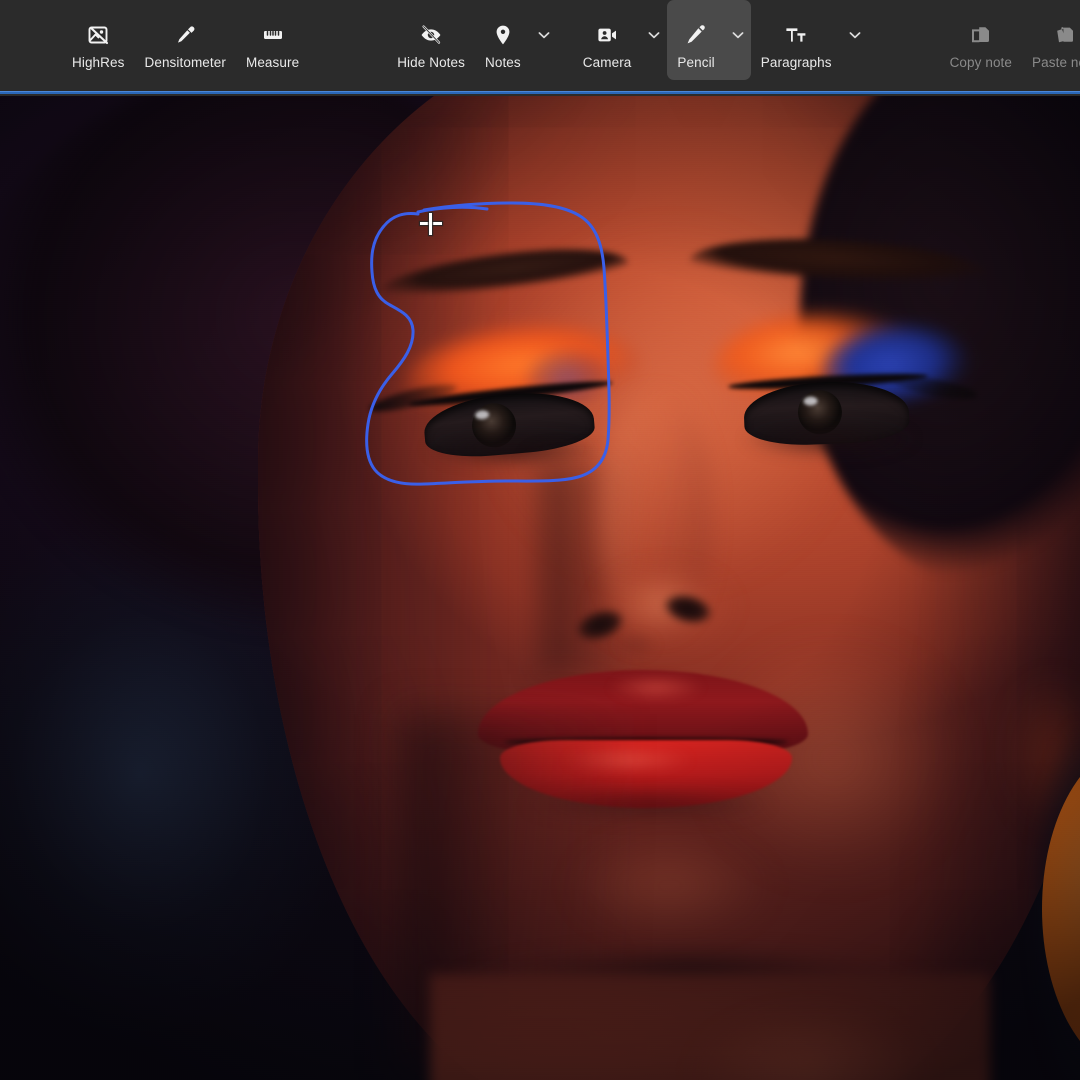  I want to click on toolbar-item-highres: HighRes, so click(98, 35).